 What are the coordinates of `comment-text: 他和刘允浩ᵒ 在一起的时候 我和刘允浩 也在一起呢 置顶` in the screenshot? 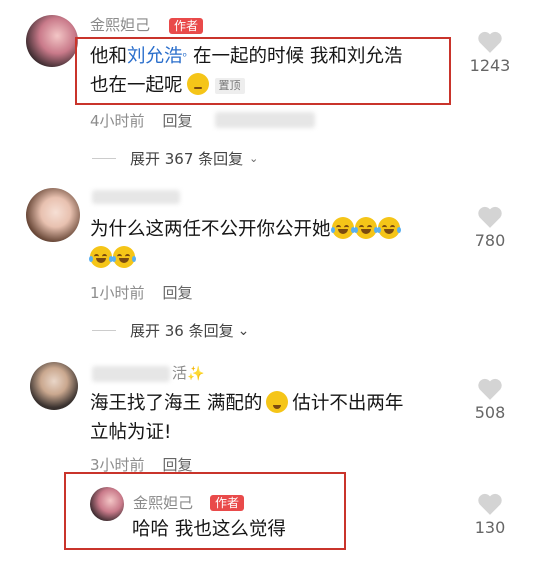 It's located at (270, 71).